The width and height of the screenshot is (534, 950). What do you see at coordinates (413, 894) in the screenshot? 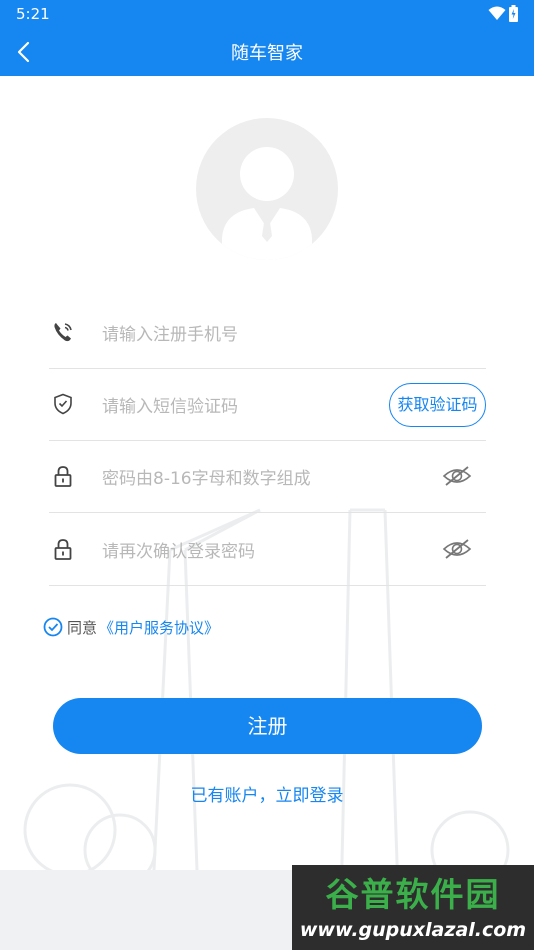
I see `watermark-brand: 谷普软件园` at bounding box center [413, 894].